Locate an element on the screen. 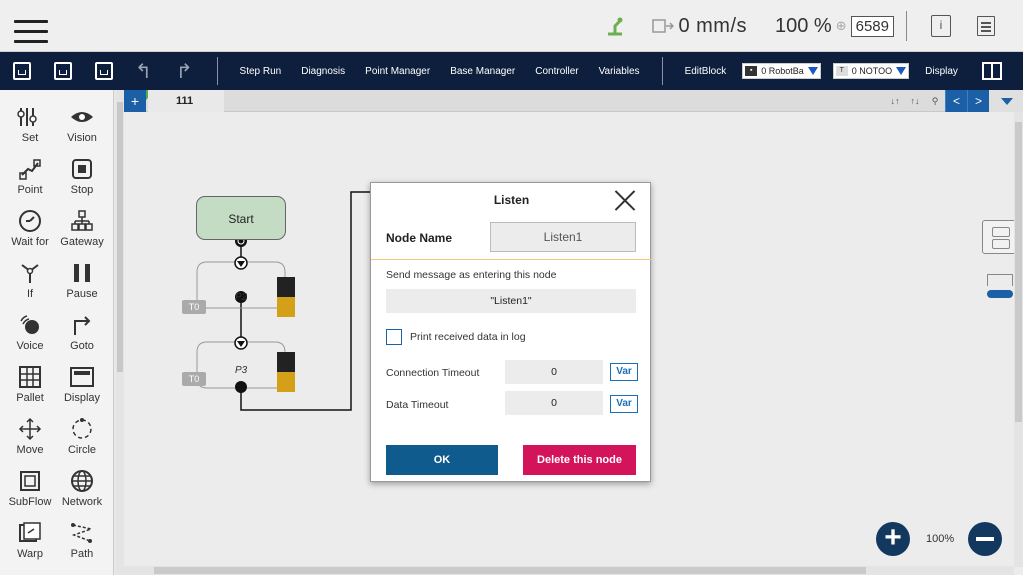 The width and height of the screenshot is (1023, 575). gateway-icon is located at coordinates (82, 221).